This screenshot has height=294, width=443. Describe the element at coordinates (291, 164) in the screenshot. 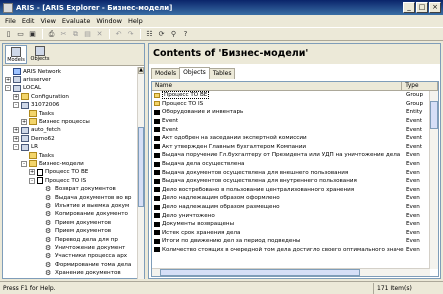

I see `table-row: Выдача дела осуществлена Even` at that location.